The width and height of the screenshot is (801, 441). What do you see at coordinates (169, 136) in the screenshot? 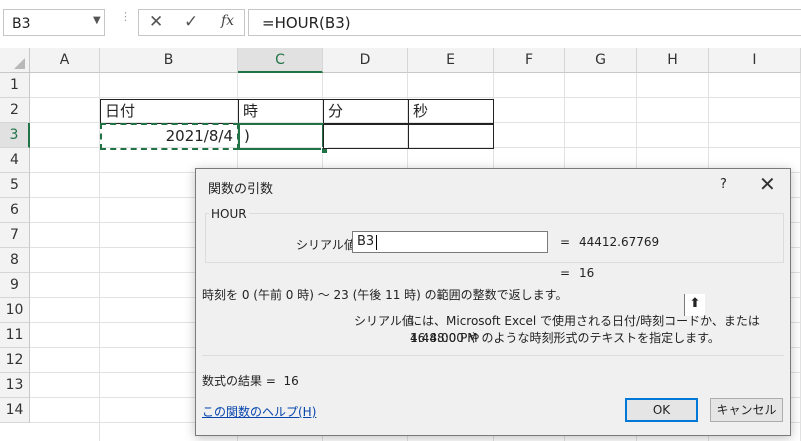
I see `cell-B3: 2021/8/4` at bounding box center [169, 136].